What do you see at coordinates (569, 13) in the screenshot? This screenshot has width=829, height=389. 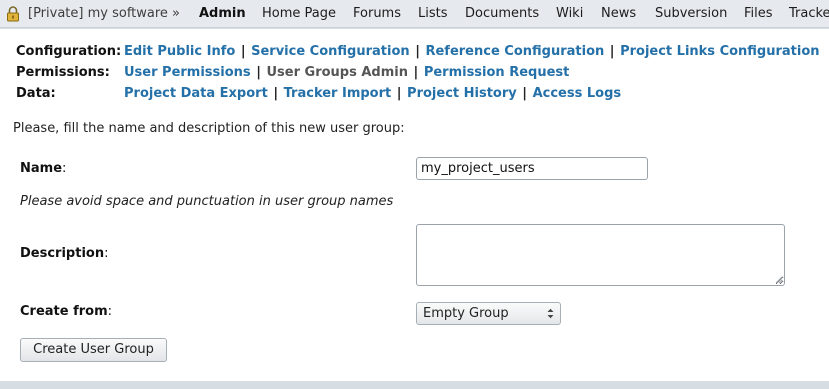 I see `tab-wiki: Wiki` at bounding box center [569, 13].